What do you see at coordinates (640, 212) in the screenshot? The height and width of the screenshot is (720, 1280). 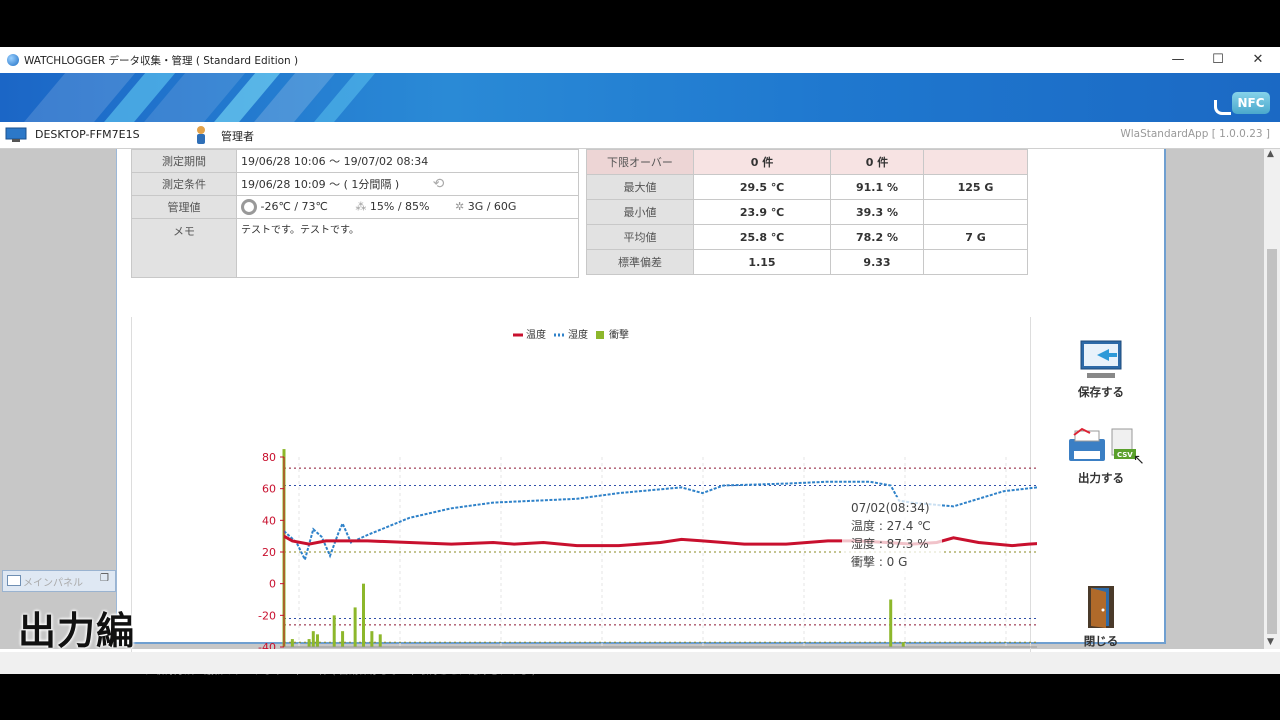 I see `stat-label: 最小値` at bounding box center [640, 212].